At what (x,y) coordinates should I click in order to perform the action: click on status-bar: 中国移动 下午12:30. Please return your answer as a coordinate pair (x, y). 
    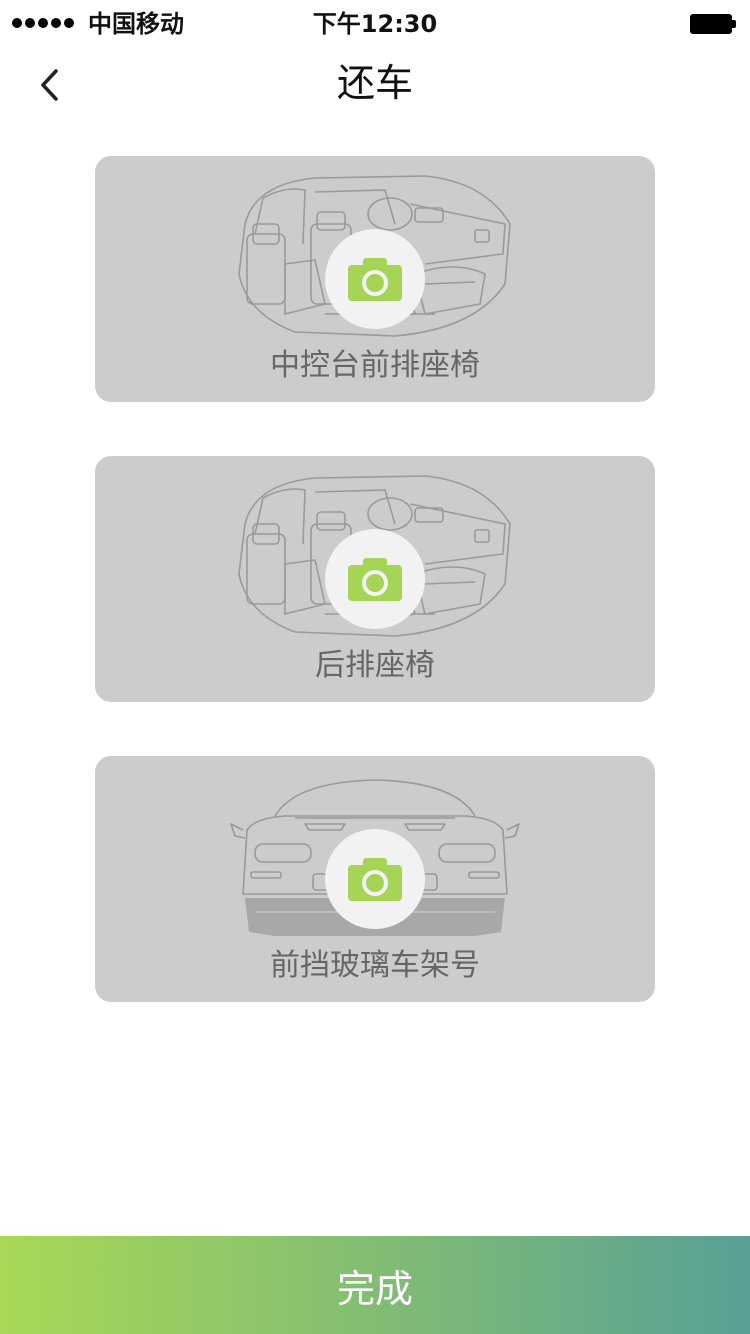
    Looking at the image, I should click on (375, 25).